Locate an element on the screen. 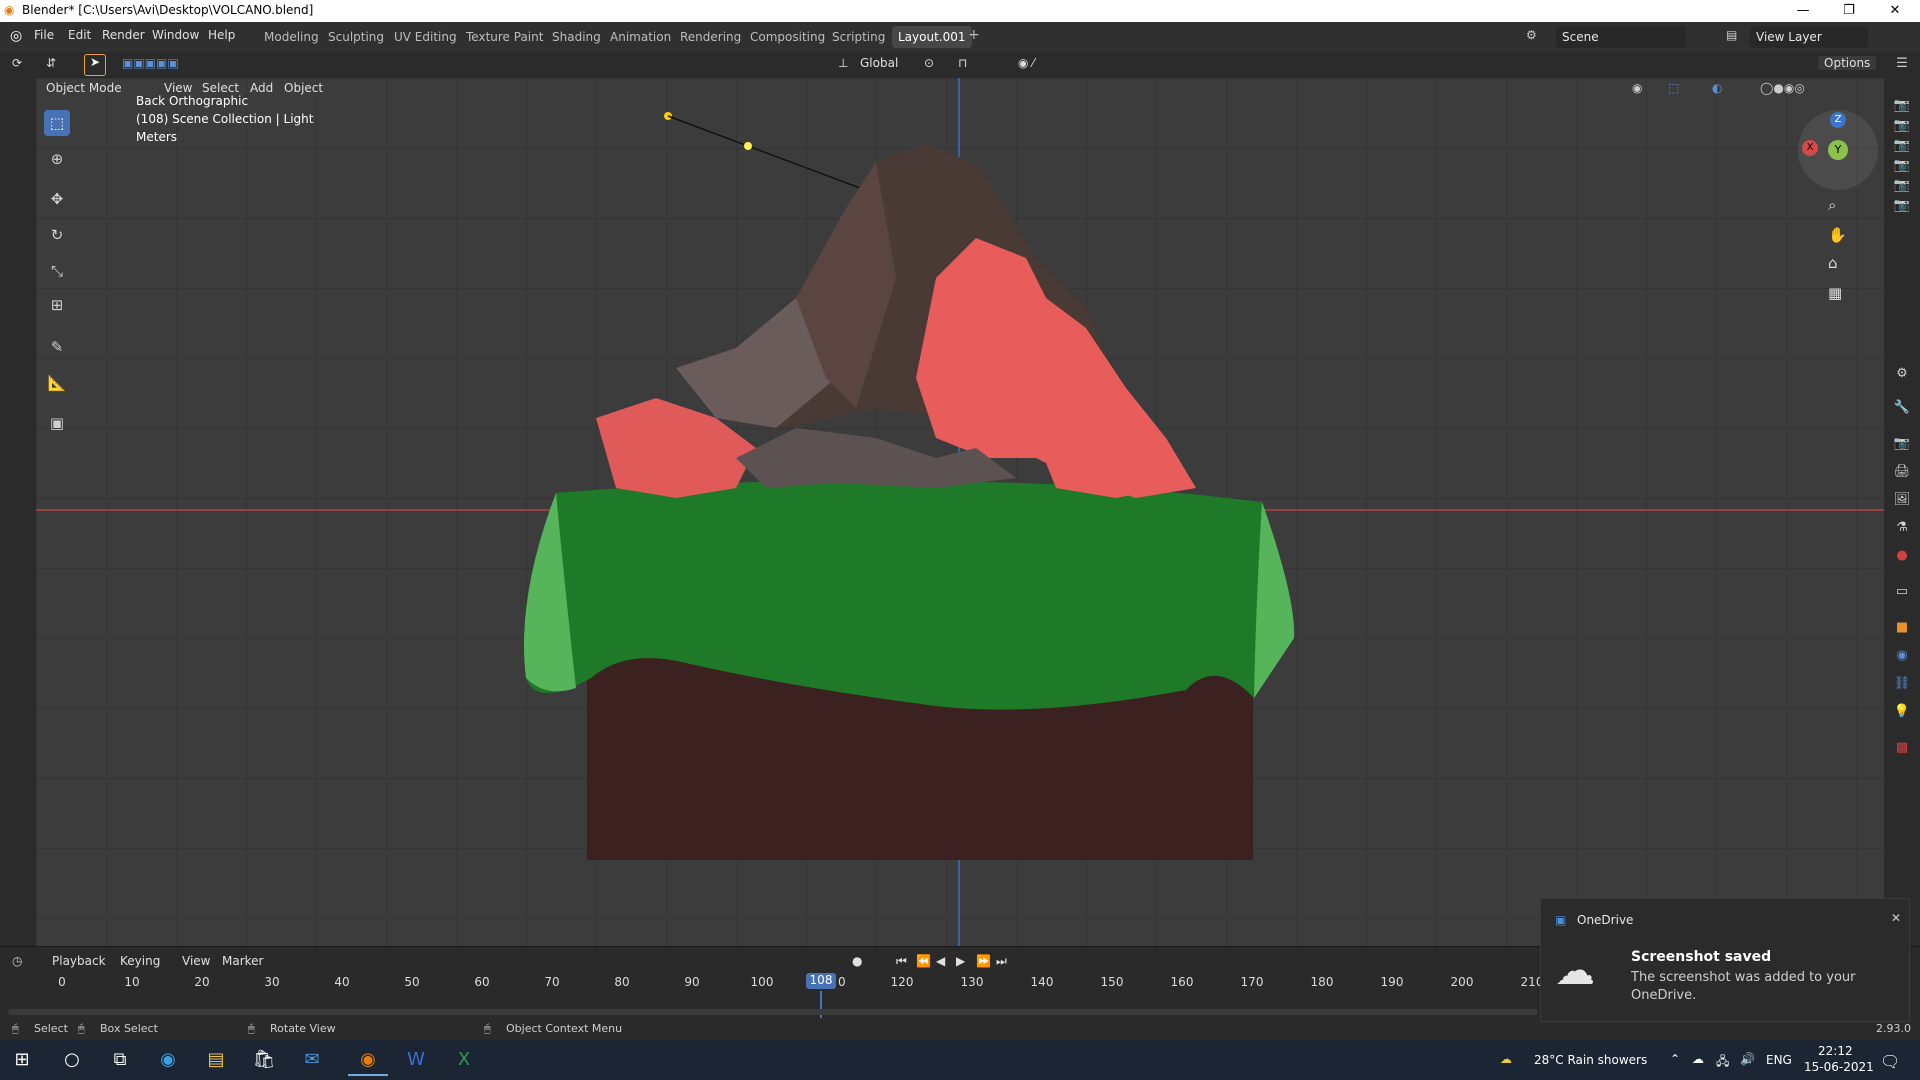 The width and height of the screenshot is (1920, 1080). pivot-icon: ⊙ is located at coordinates (929, 63).